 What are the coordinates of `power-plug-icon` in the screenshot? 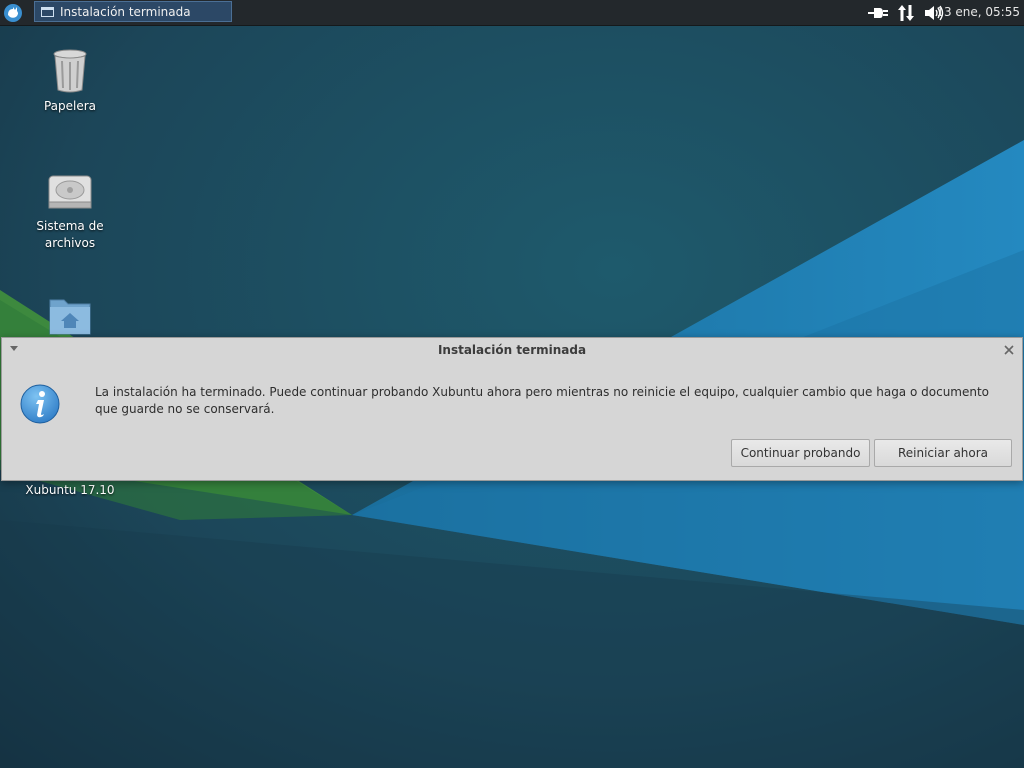 It's located at (878, 13).